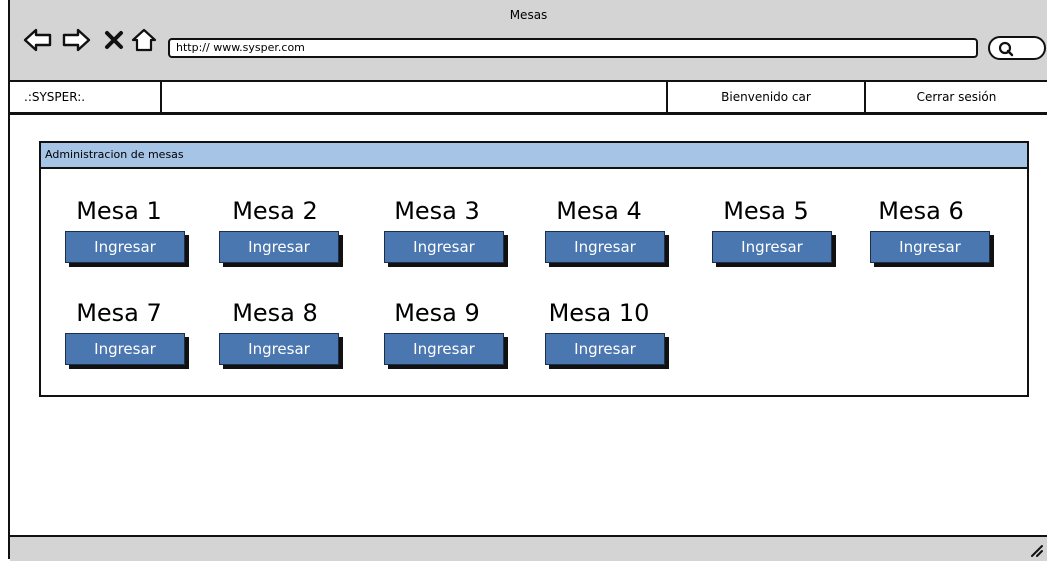 The width and height of the screenshot is (1047, 561). I want to click on mesa-card-9: Mesa 9 Ingresar, so click(437, 332).